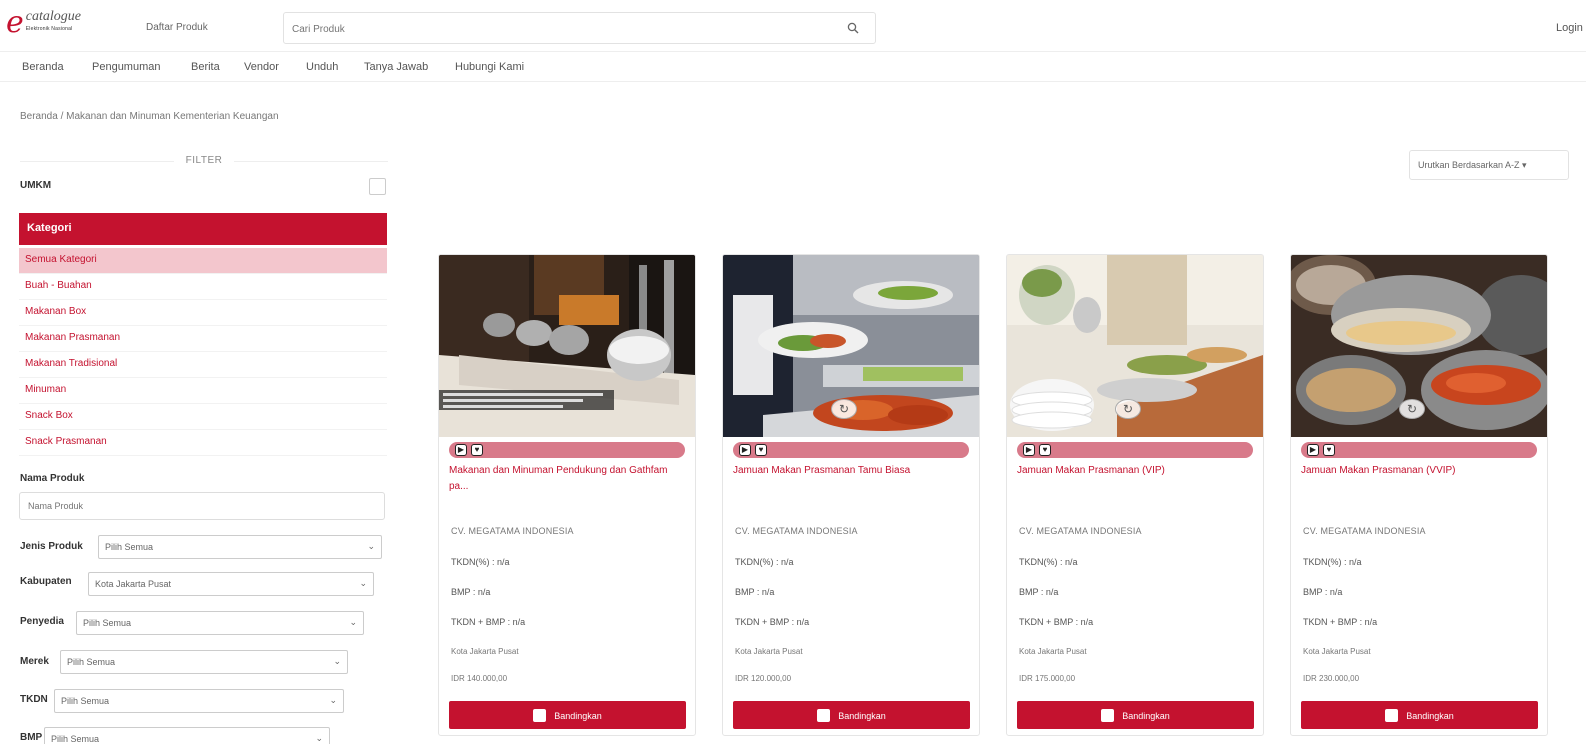 This screenshot has height=744, width=1586. What do you see at coordinates (203, 391) in the screenshot?
I see `kategori-item: Minuman` at bounding box center [203, 391].